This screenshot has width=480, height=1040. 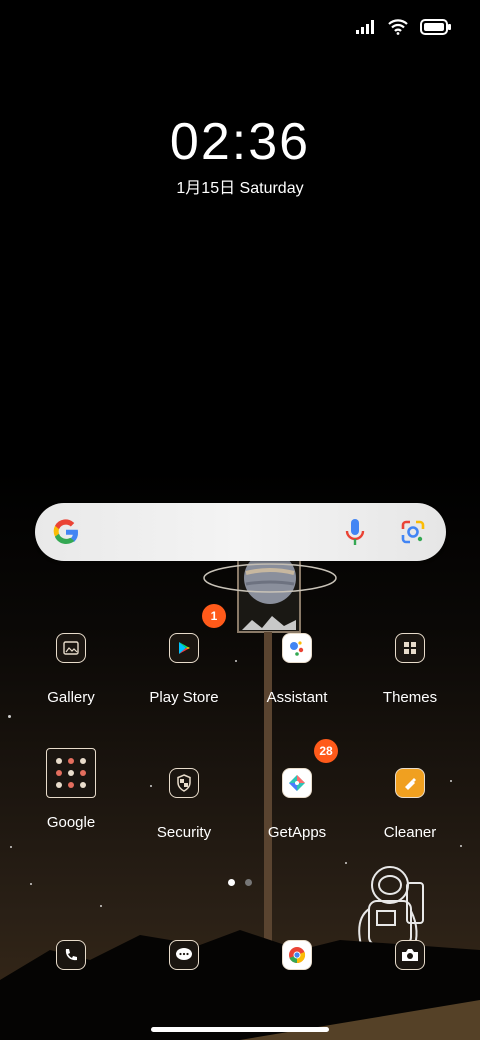 I want to click on camera-icon, so click(x=410, y=955).